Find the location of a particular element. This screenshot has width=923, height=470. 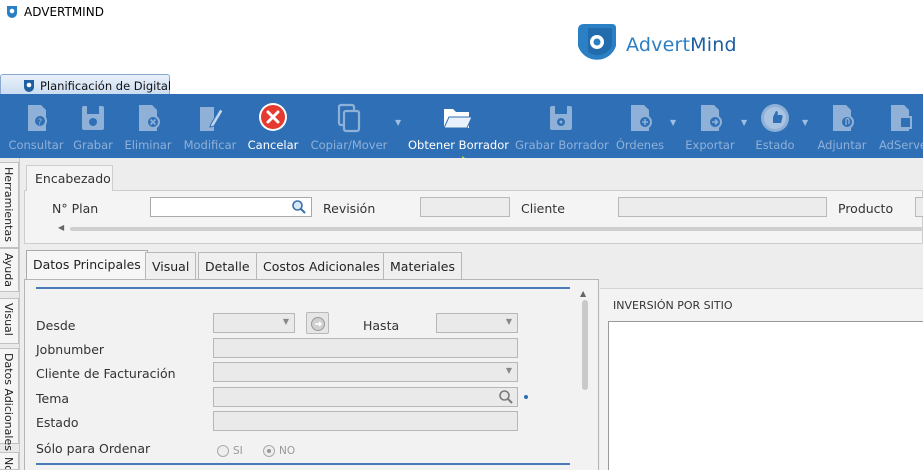

tab-visual-label: Visual is located at coordinates (171, 266).